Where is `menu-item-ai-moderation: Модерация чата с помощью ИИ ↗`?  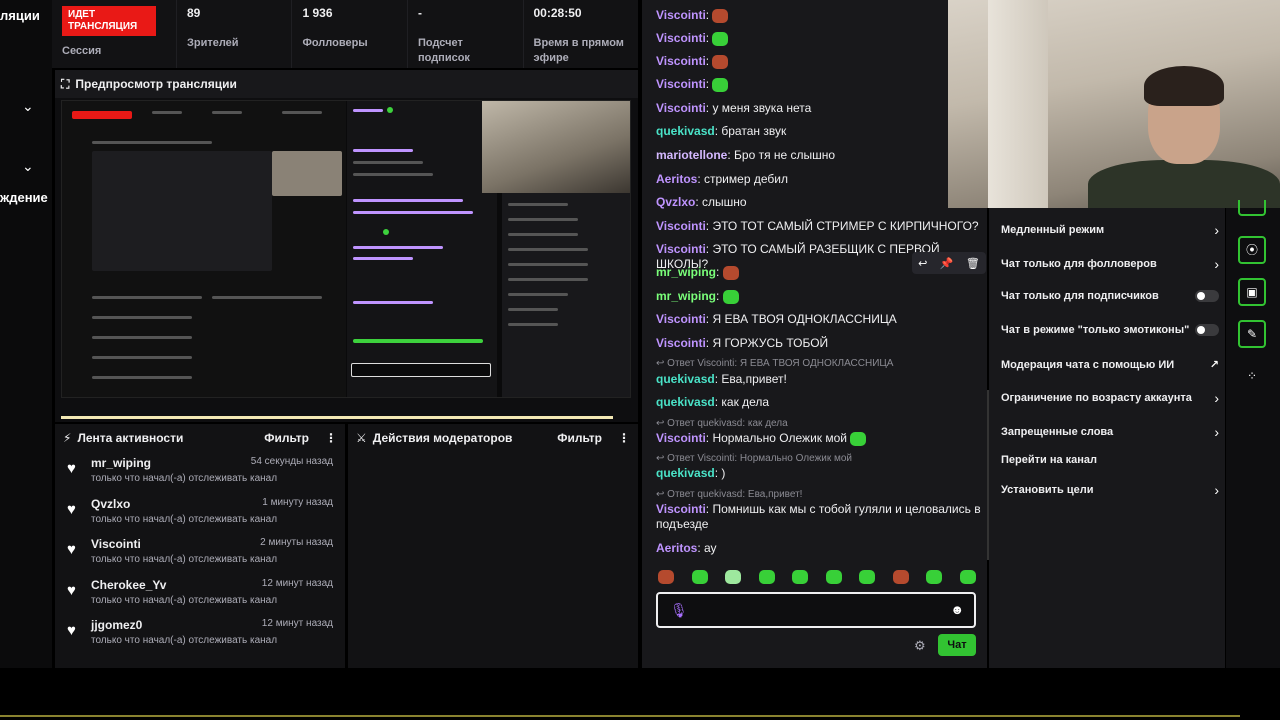 menu-item-ai-moderation: Модерация чата с помощью ИИ ↗ is located at coordinates (1110, 365).